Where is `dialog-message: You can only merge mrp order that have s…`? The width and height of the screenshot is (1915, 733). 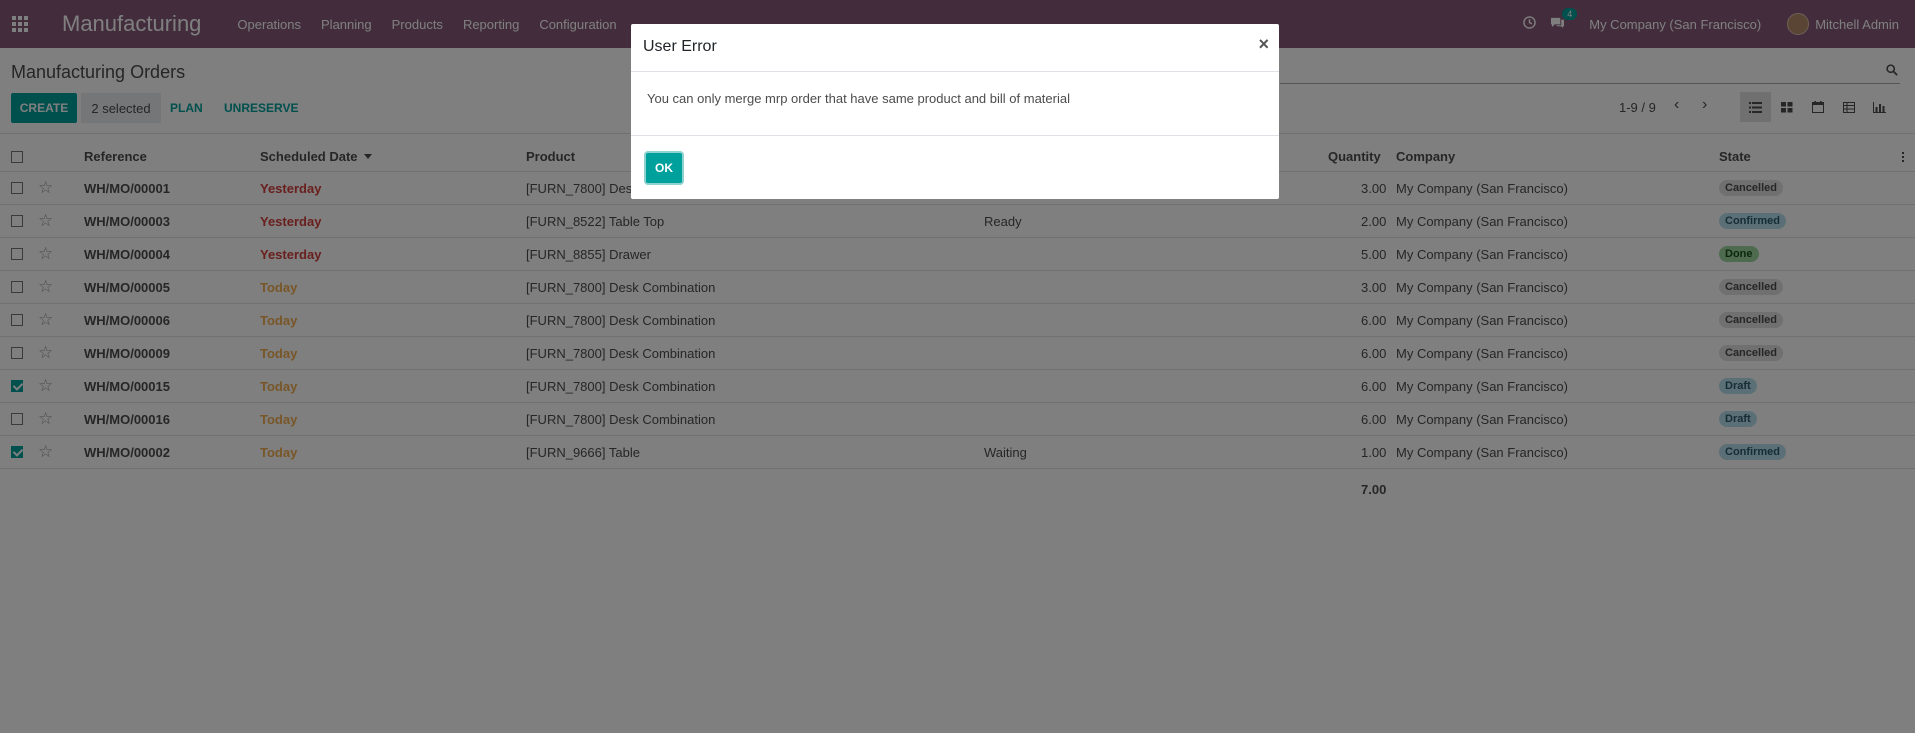
dialog-message: You can only merge mrp order that have s… is located at coordinates (858, 98).